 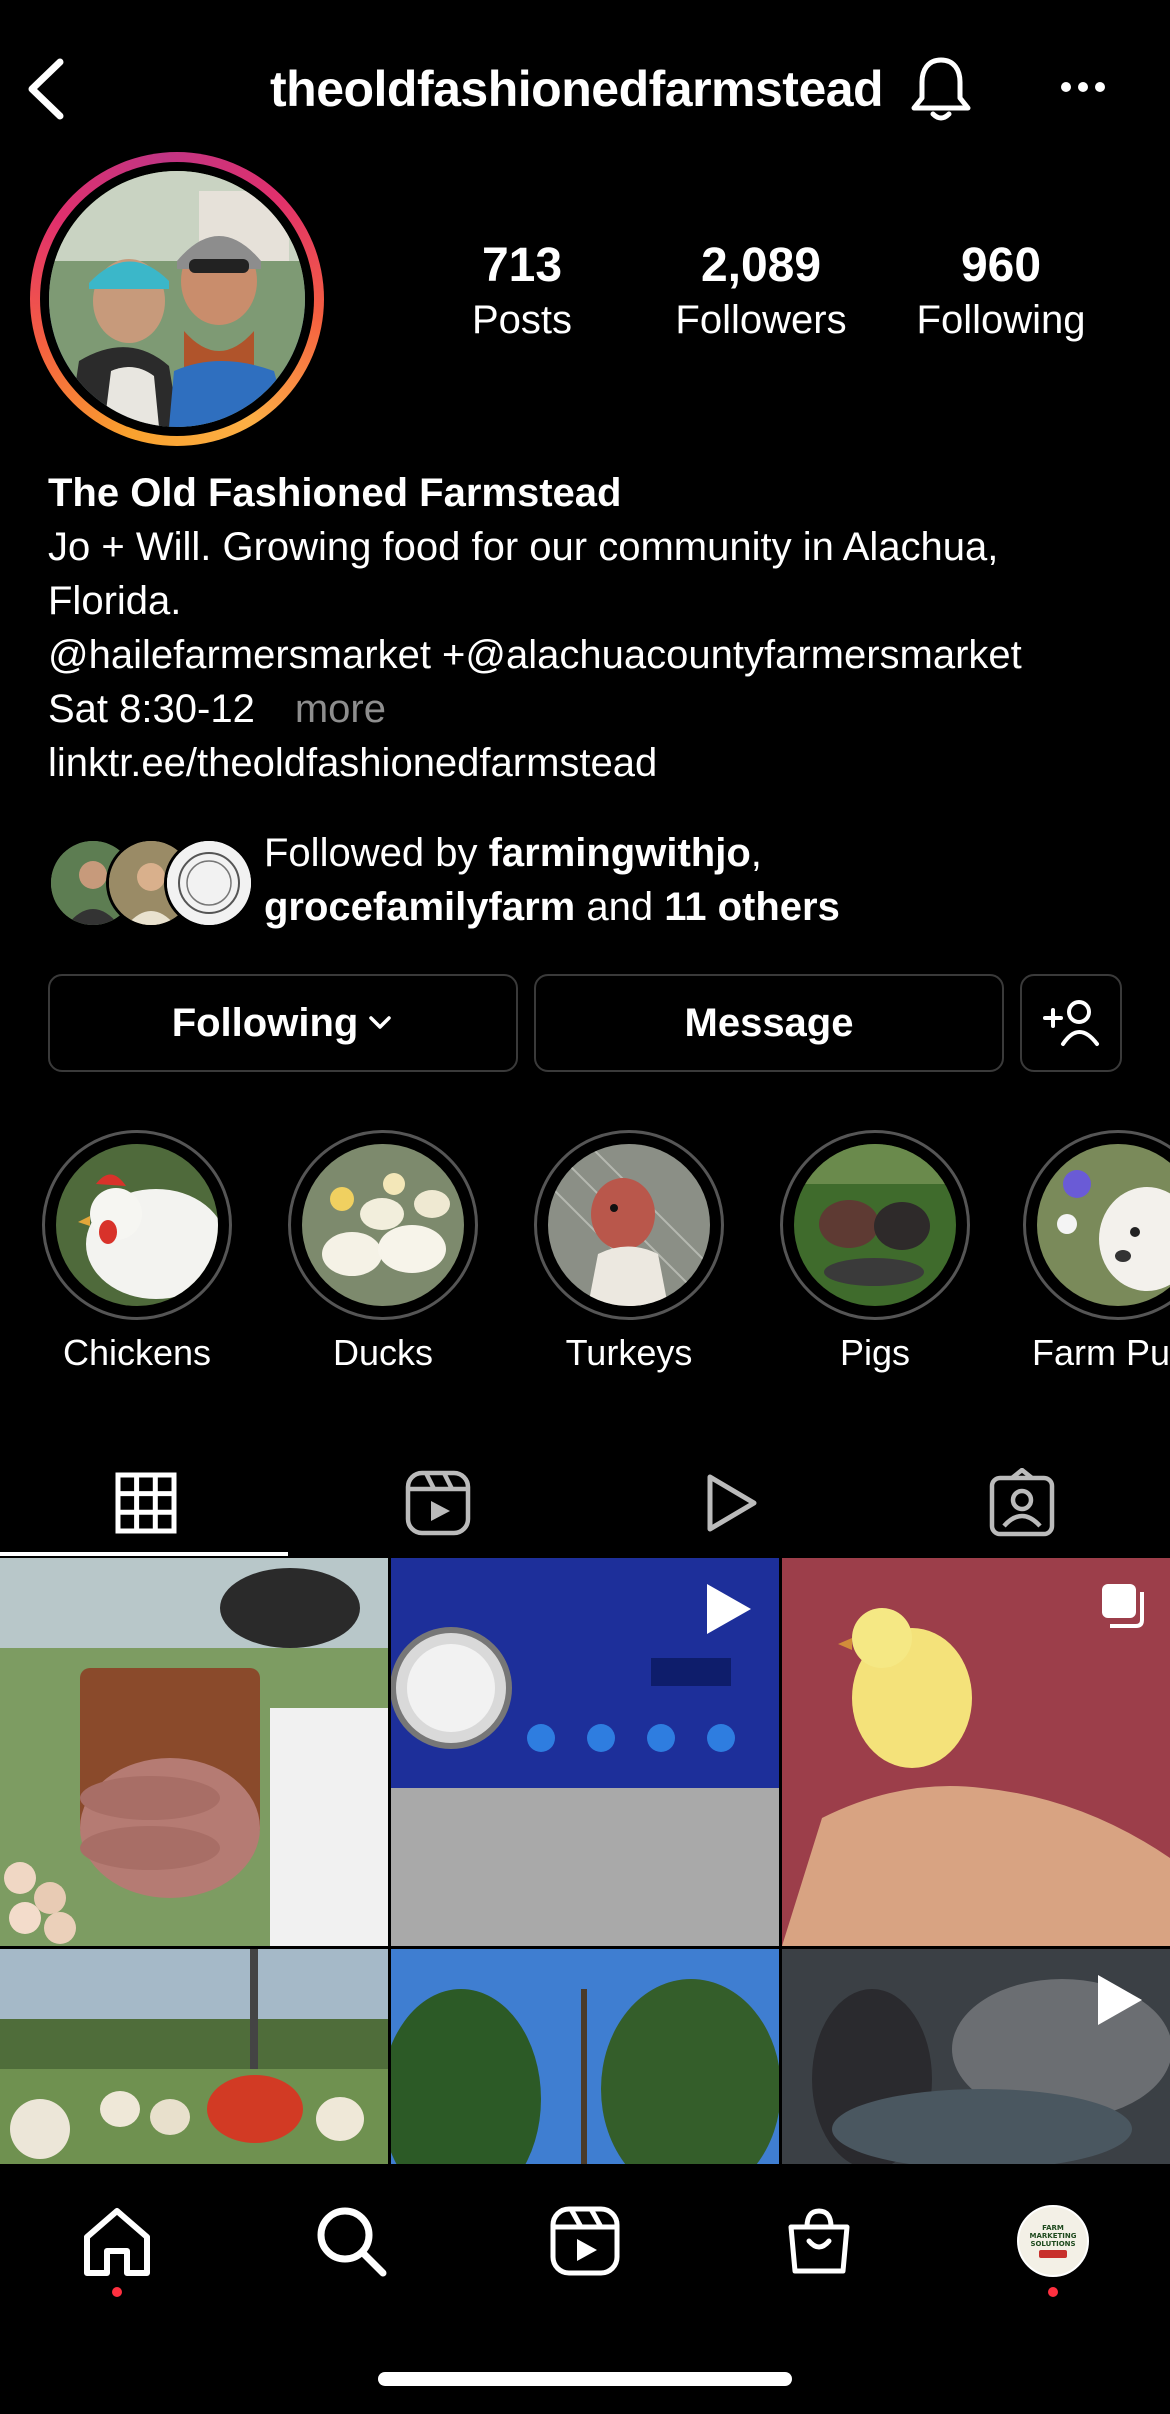 I want to click on notifications-button, so click(x=941, y=89).